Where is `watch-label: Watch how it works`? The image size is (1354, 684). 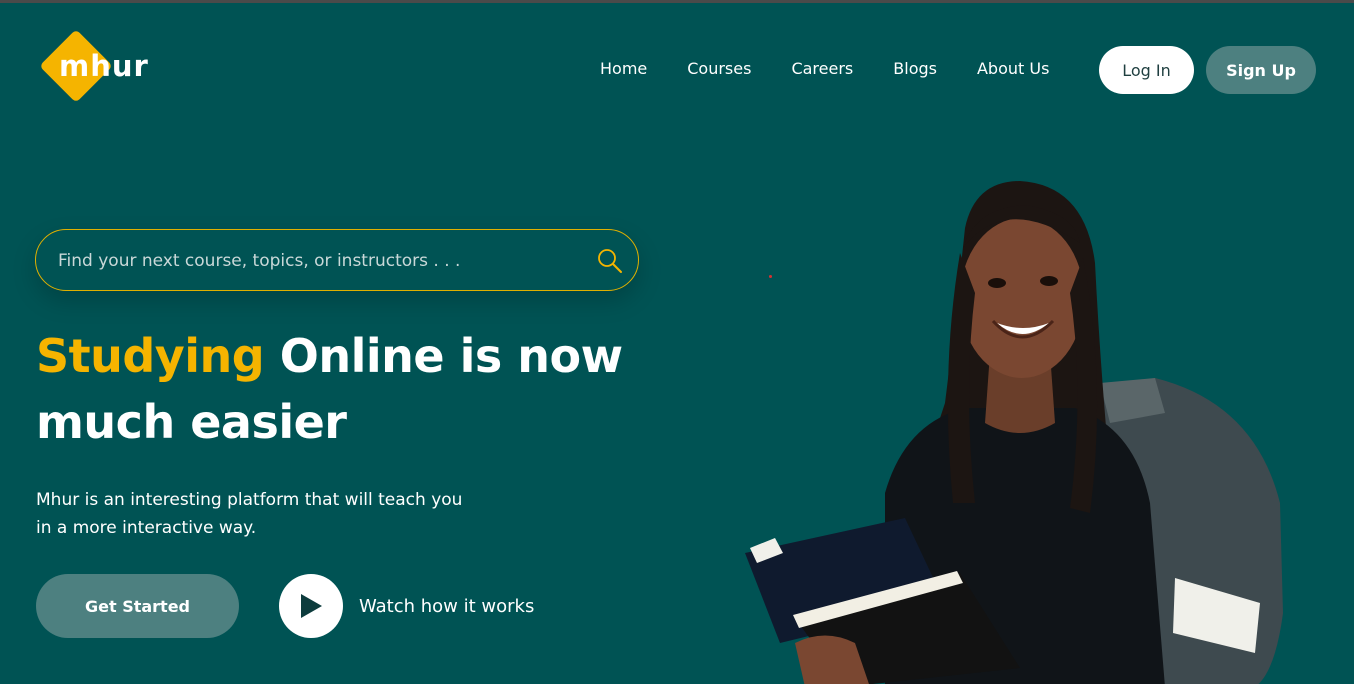 watch-label: Watch how it works is located at coordinates (447, 606).